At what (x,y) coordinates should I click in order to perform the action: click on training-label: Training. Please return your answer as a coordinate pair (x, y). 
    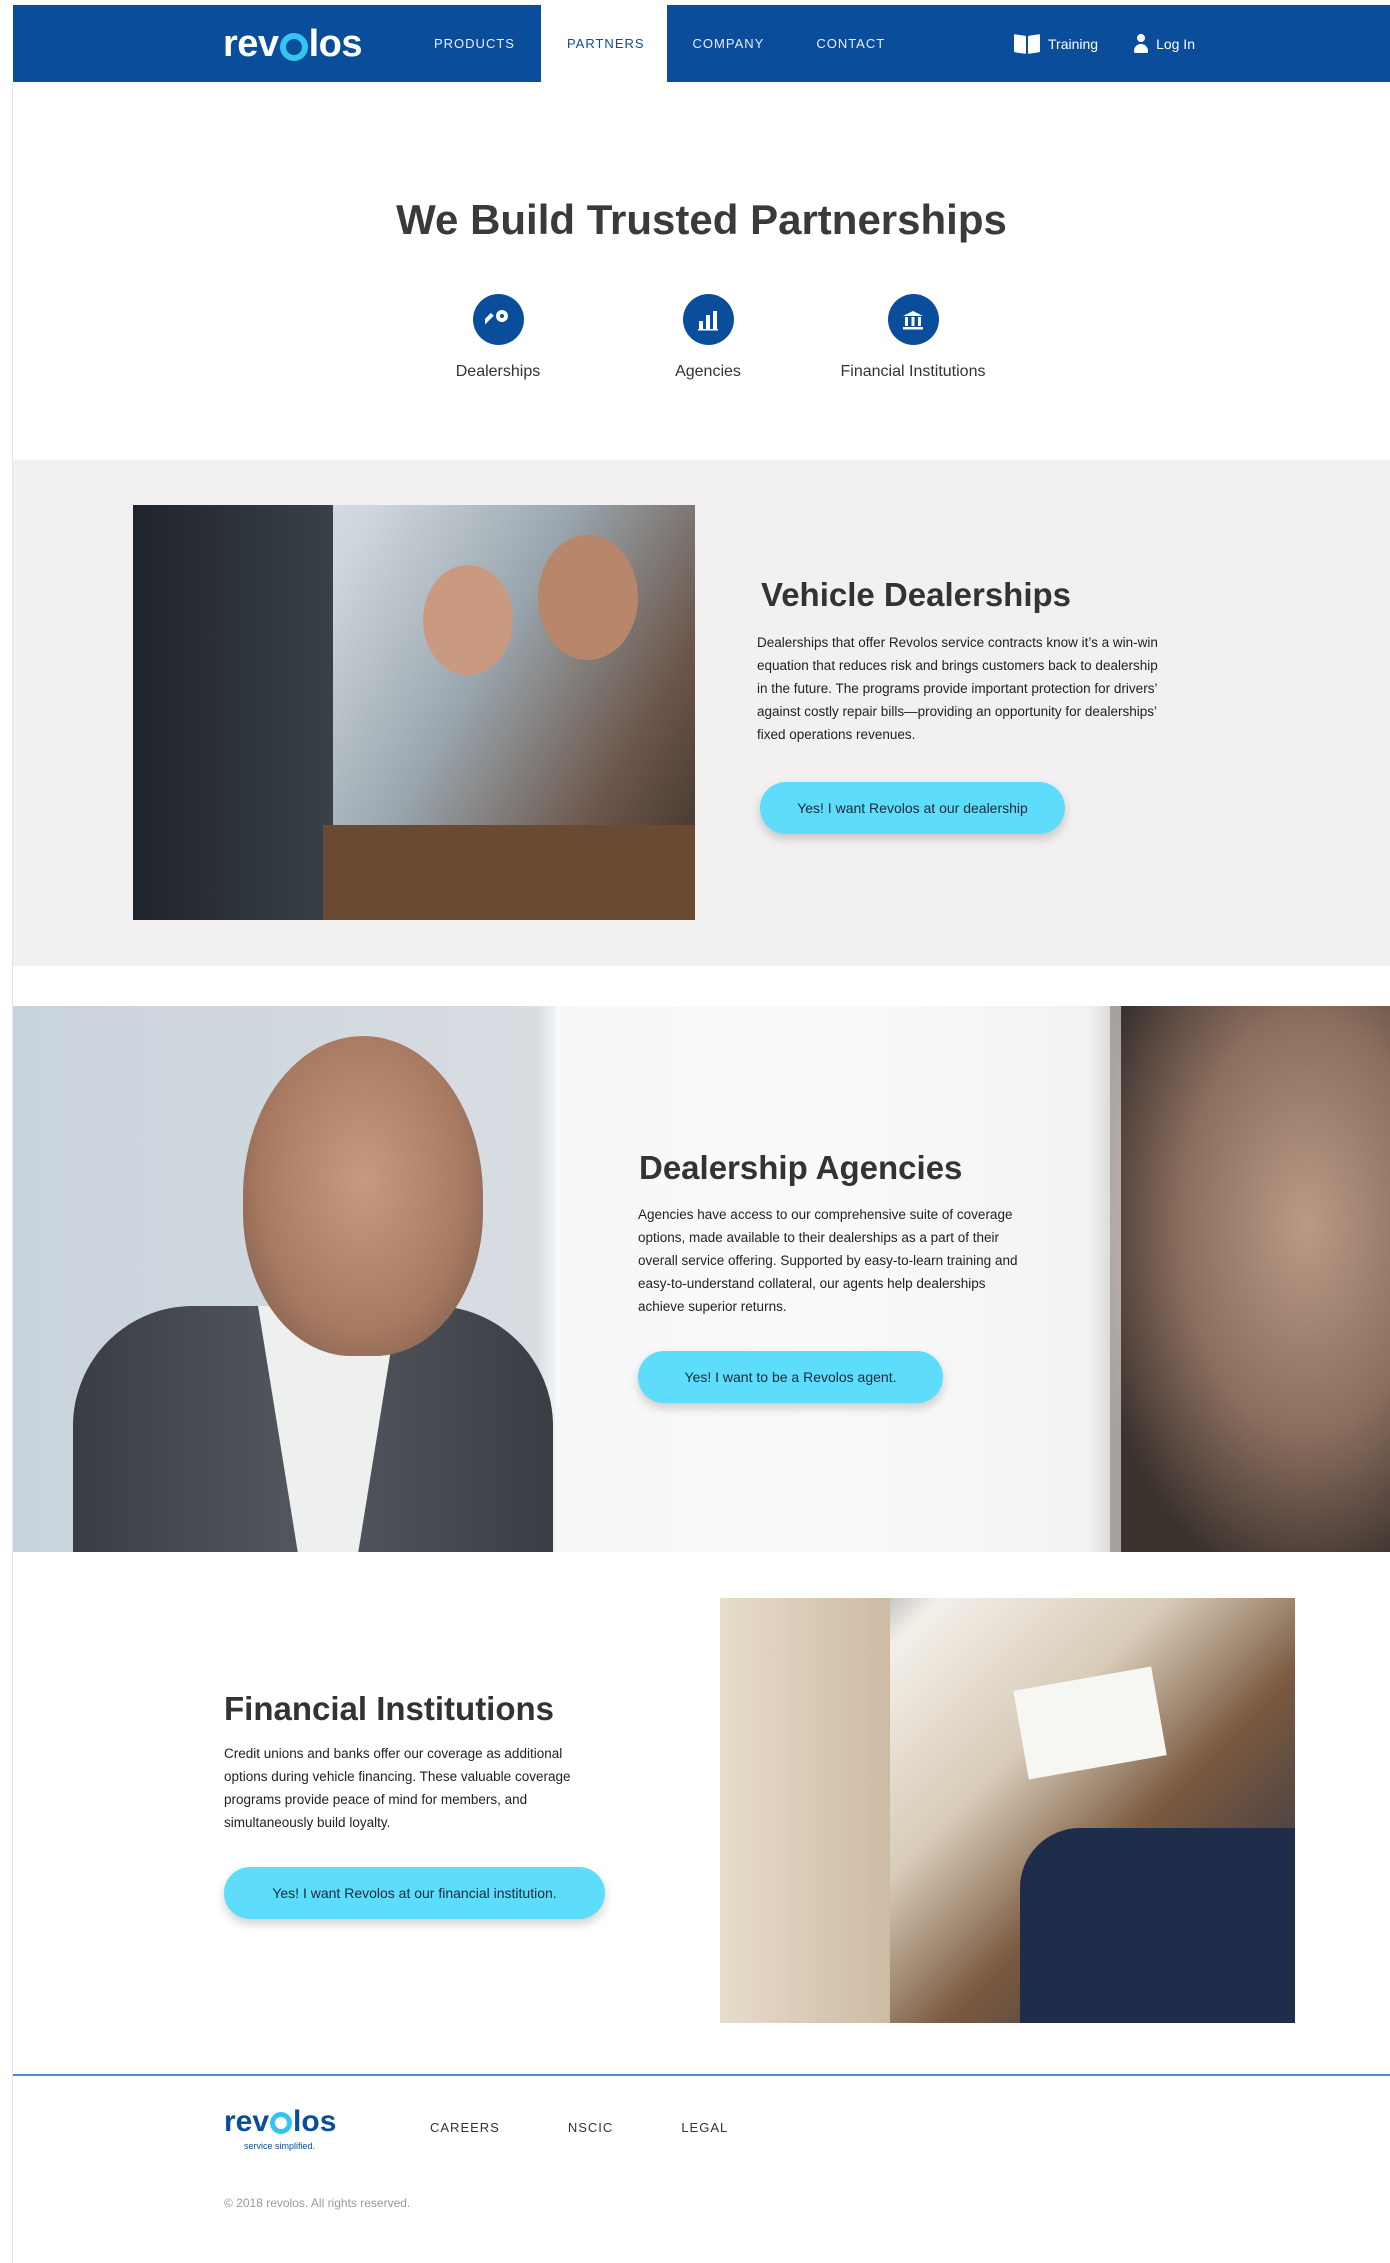
    Looking at the image, I should click on (1073, 43).